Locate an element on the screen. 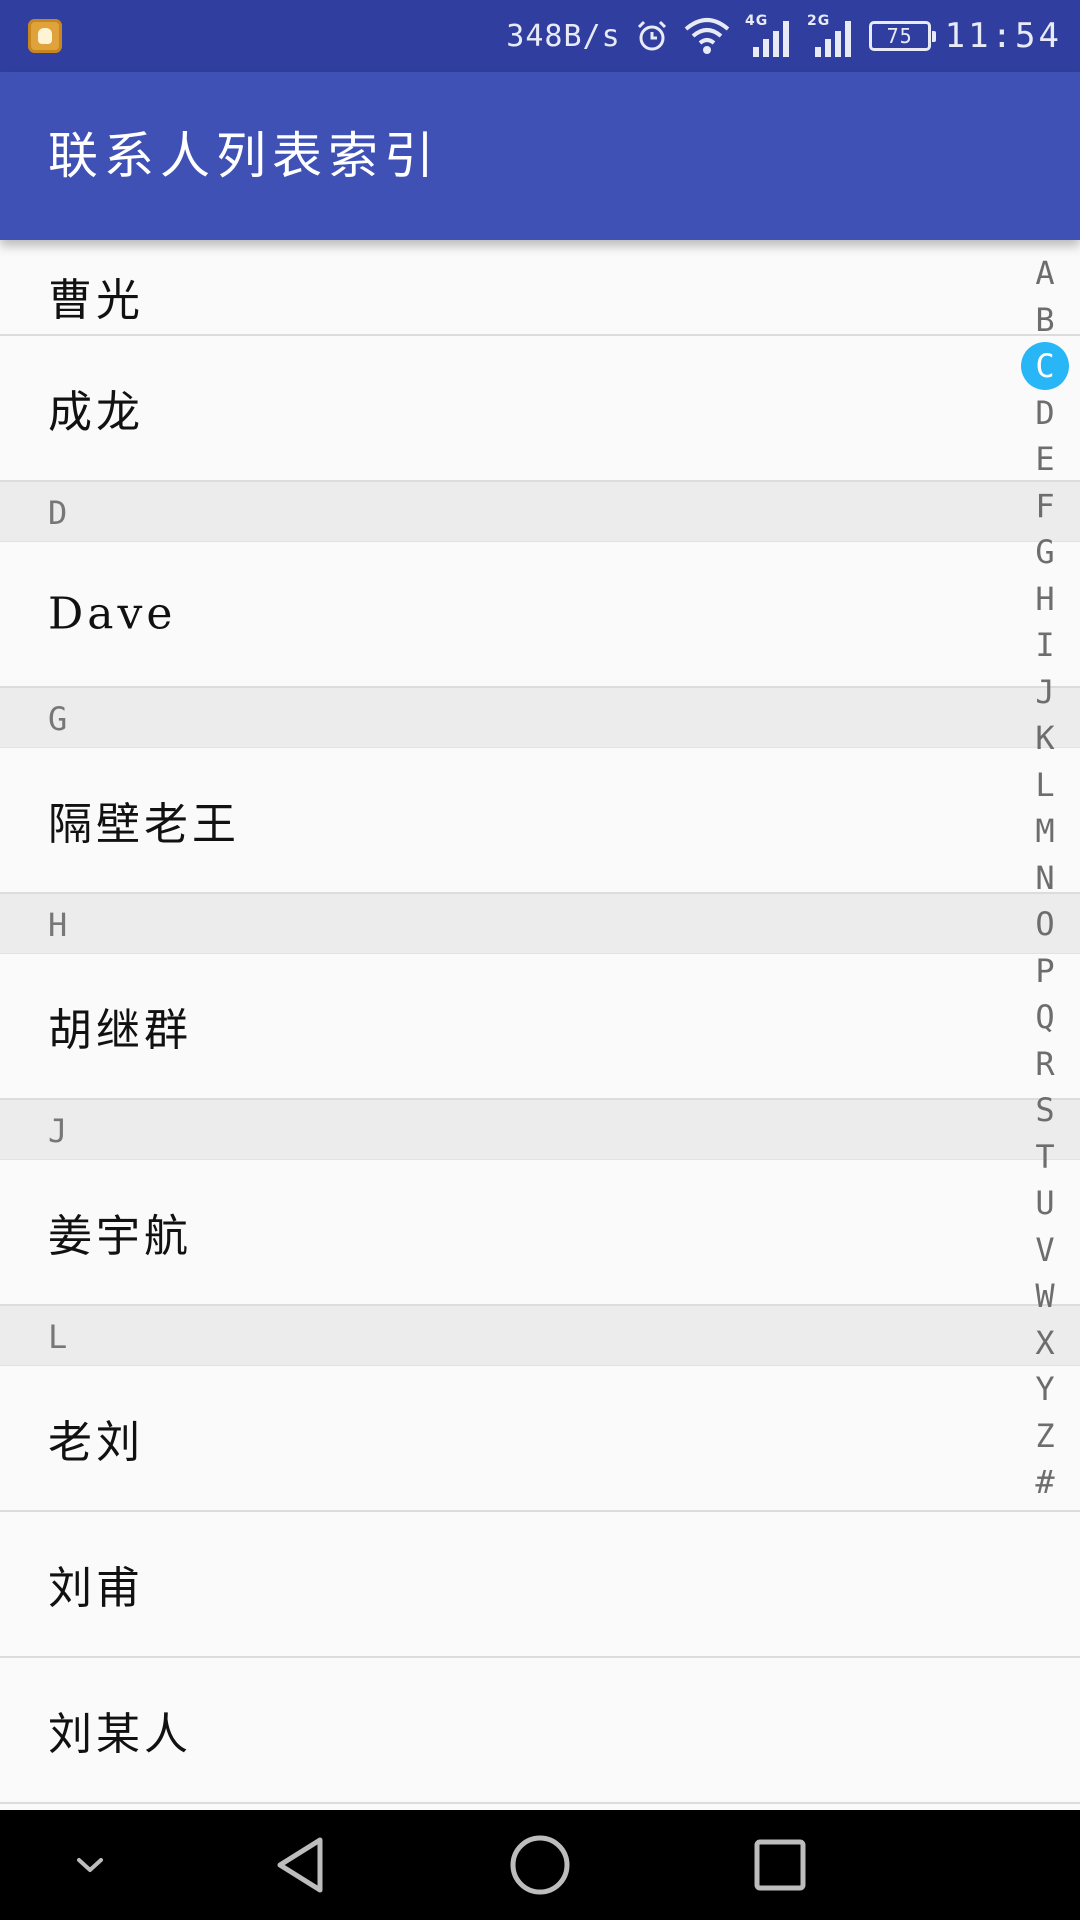 The height and width of the screenshot is (1920, 1080). index-letter-label: U is located at coordinates (1045, 1203).